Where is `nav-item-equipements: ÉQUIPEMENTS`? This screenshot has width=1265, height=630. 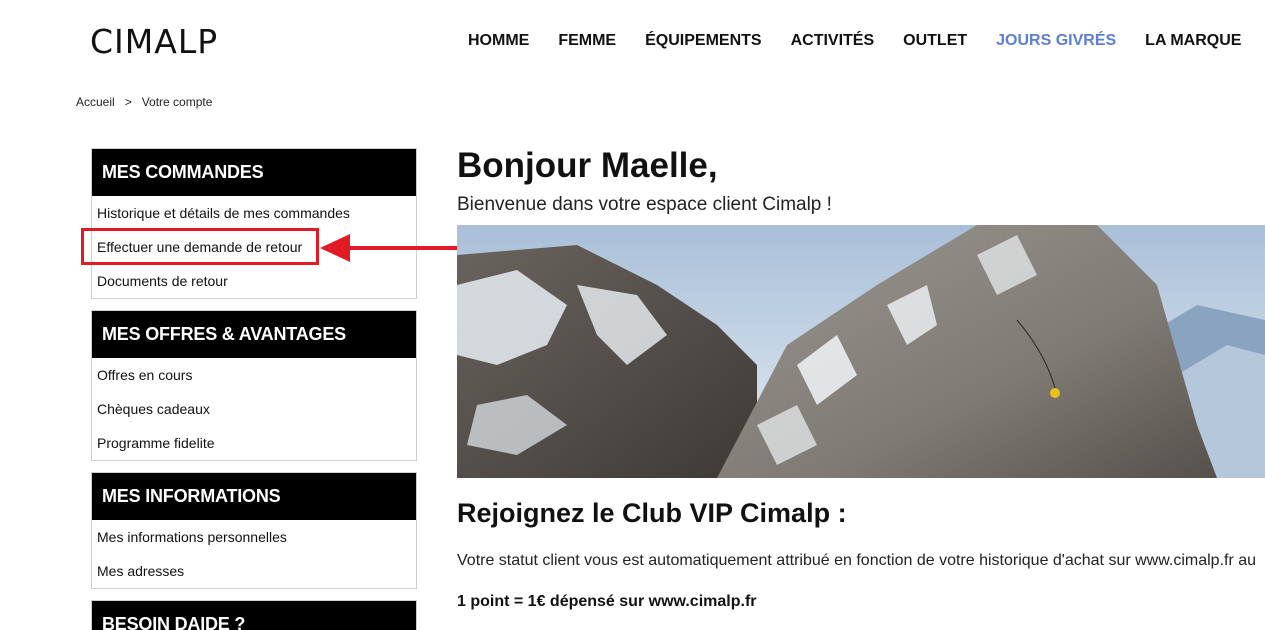
nav-item-equipements: ÉQUIPEMENTS is located at coordinates (703, 41).